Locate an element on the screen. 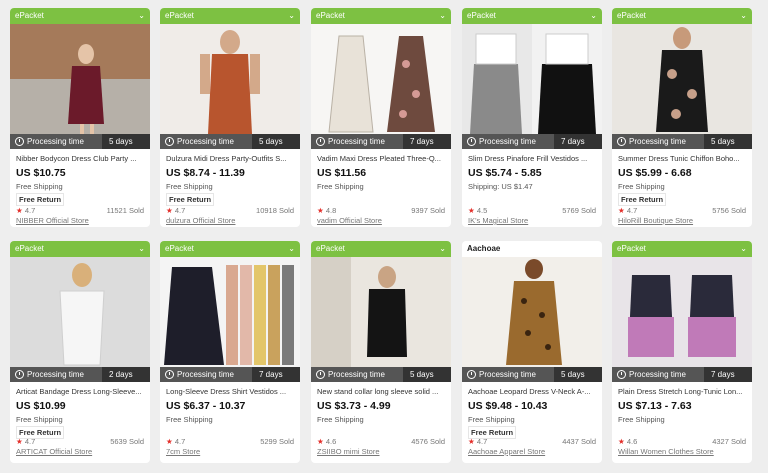 The image size is (768, 473). store-link: NIBBER Official Store is located at coordinates (52, 220).